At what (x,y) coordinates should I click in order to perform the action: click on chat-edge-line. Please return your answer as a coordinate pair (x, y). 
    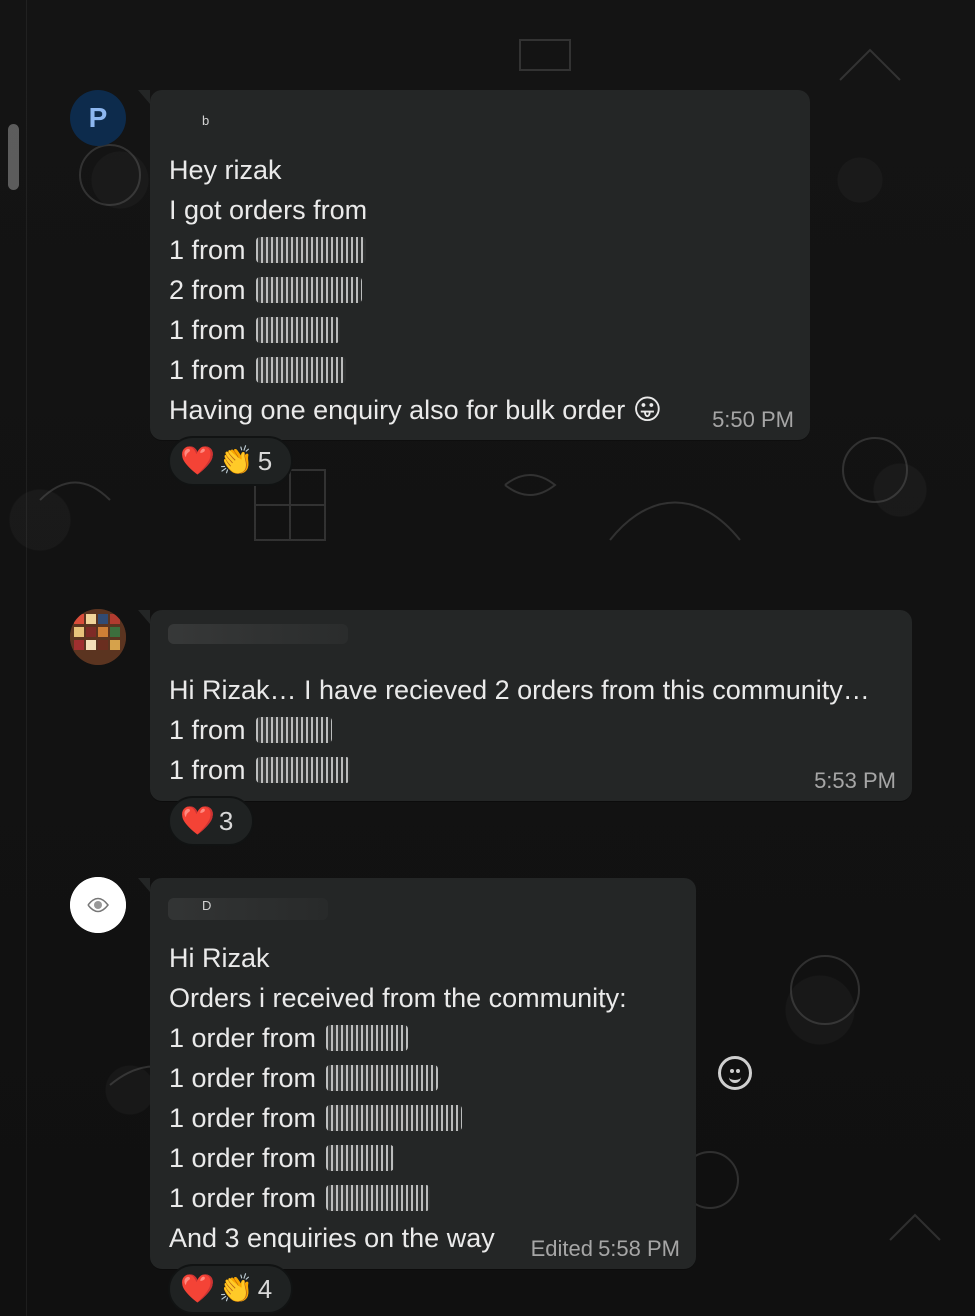
    Looking at the image, I should click on (26, 658).